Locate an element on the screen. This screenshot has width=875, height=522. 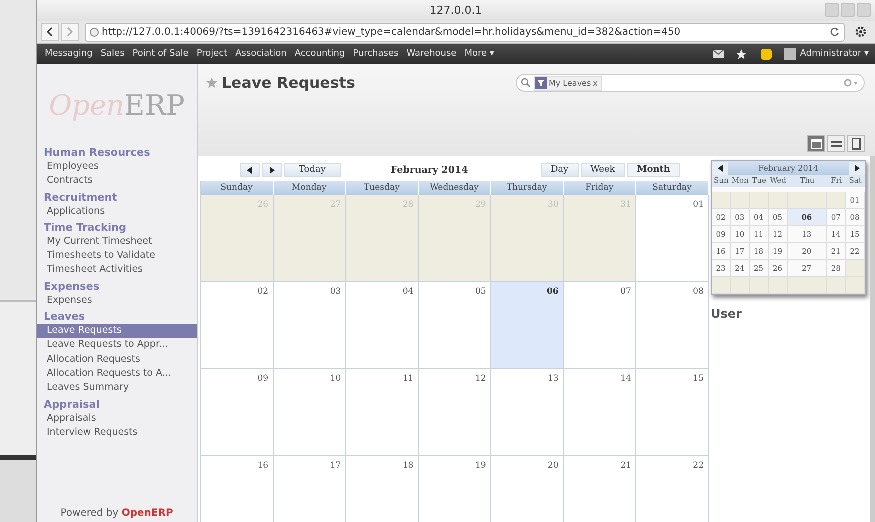
sidebar-item: Appraisals is located at coordinates (117, 419).